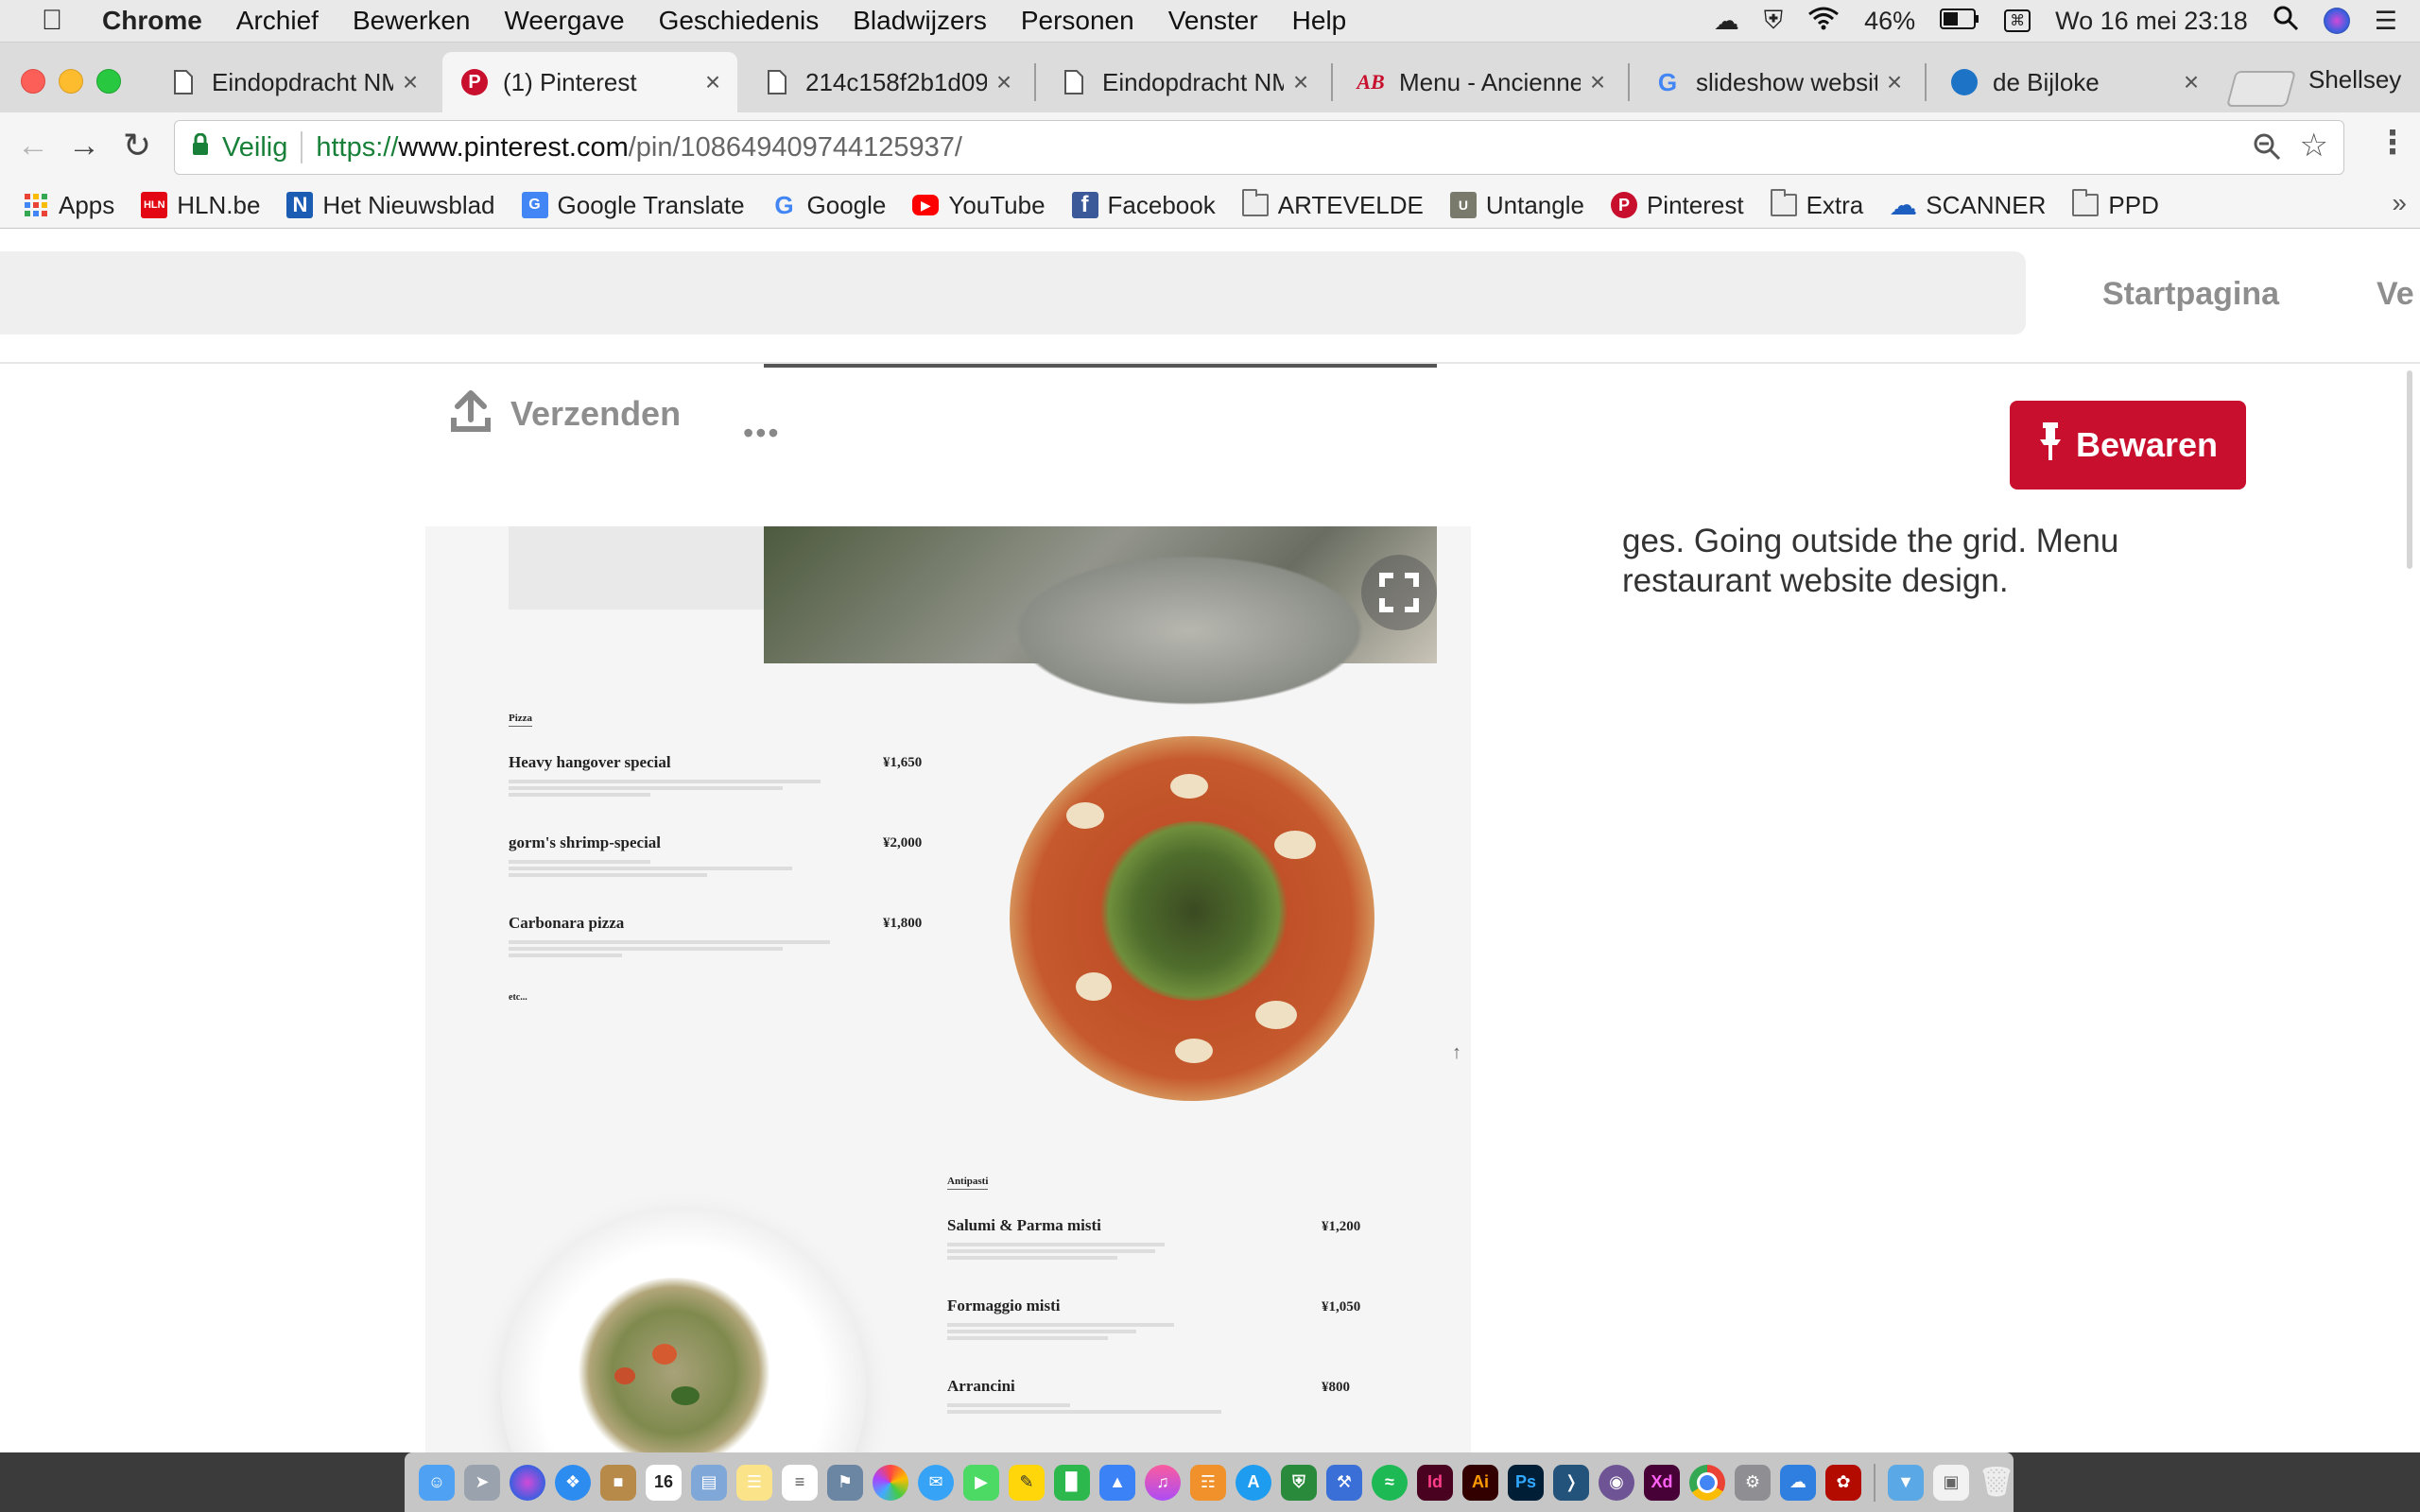 The height and width of the screenshot is (1512, 2420). I want to click on creative-cloud-icon: ☁, so click(1726, 21).